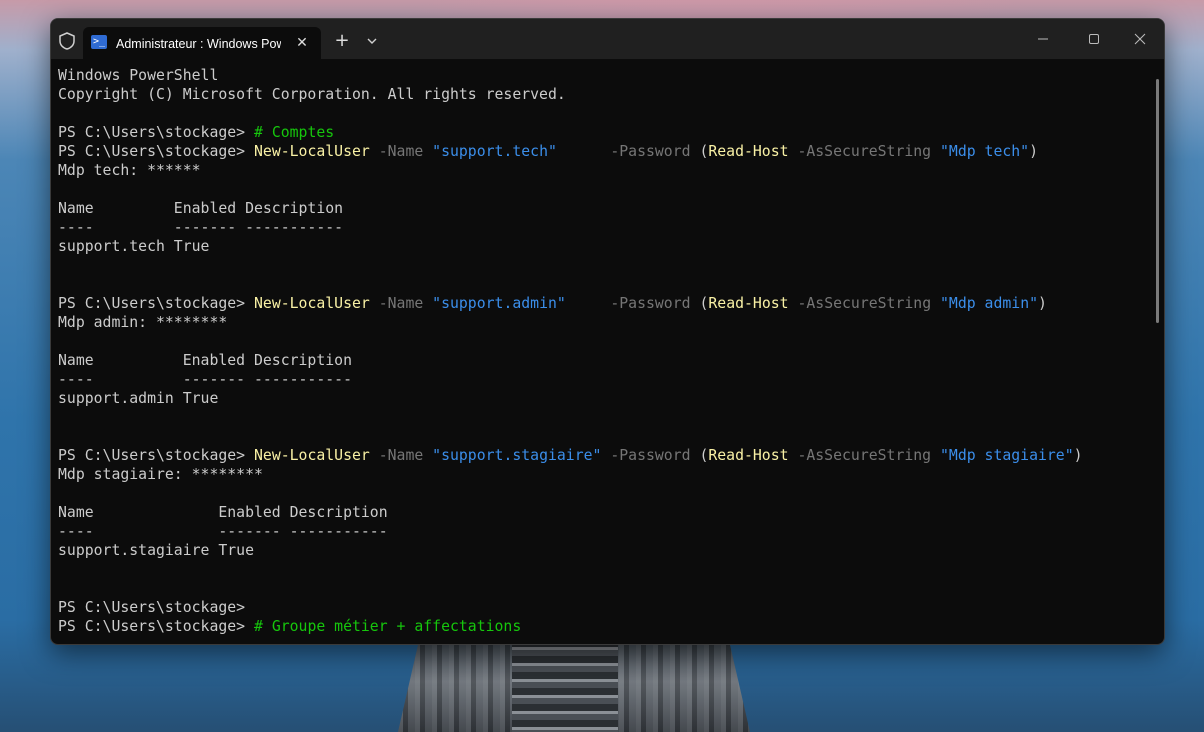 Image resolution: width=1204 pixels, height=732 pixels. Describe the element at coordinates (1007, 455) in the screenshot. I see `terminal-text-segment: "Mdp stagiaire"` at that location.